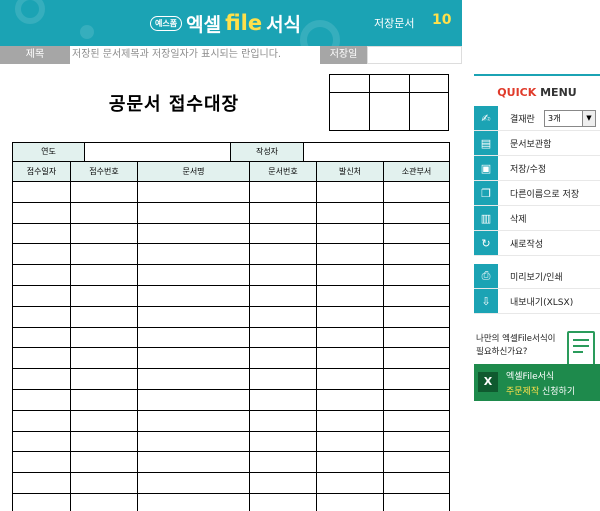  What do you see at coordinates (537, 382) in the screenshot?
I see `custom-order-button: X 엑셀File서식 주문제작 신청하기` at bounding box center [537, 382].